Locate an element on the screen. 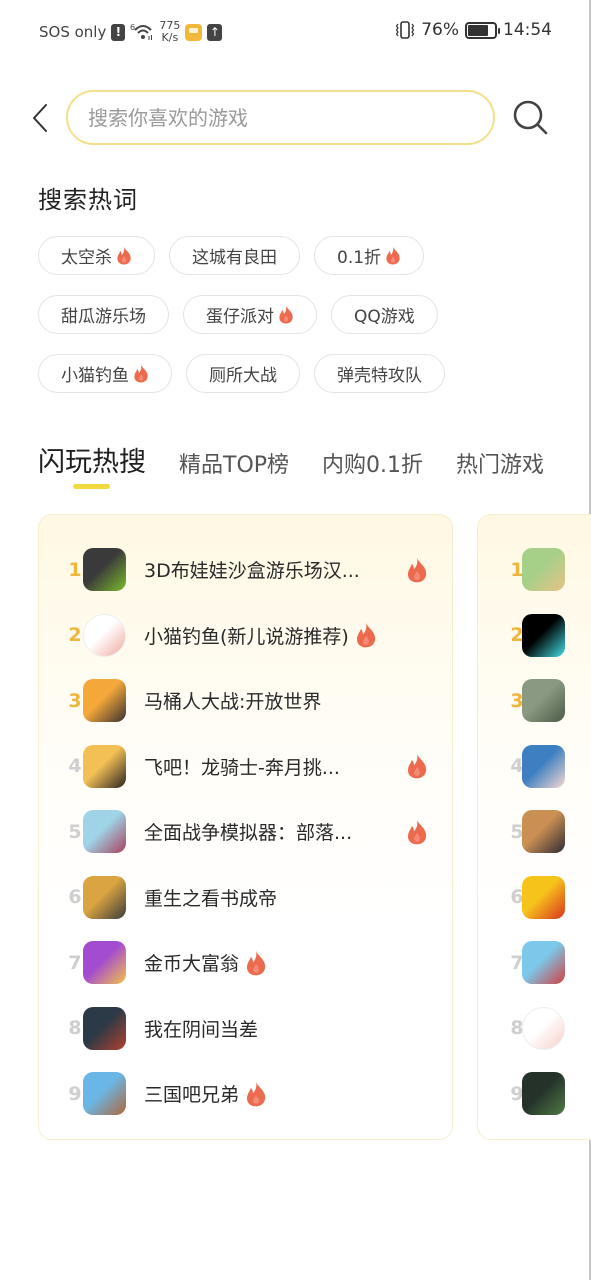  hot-word-chip: 甜瓜游乐场 is located at coordinates (103, 314).